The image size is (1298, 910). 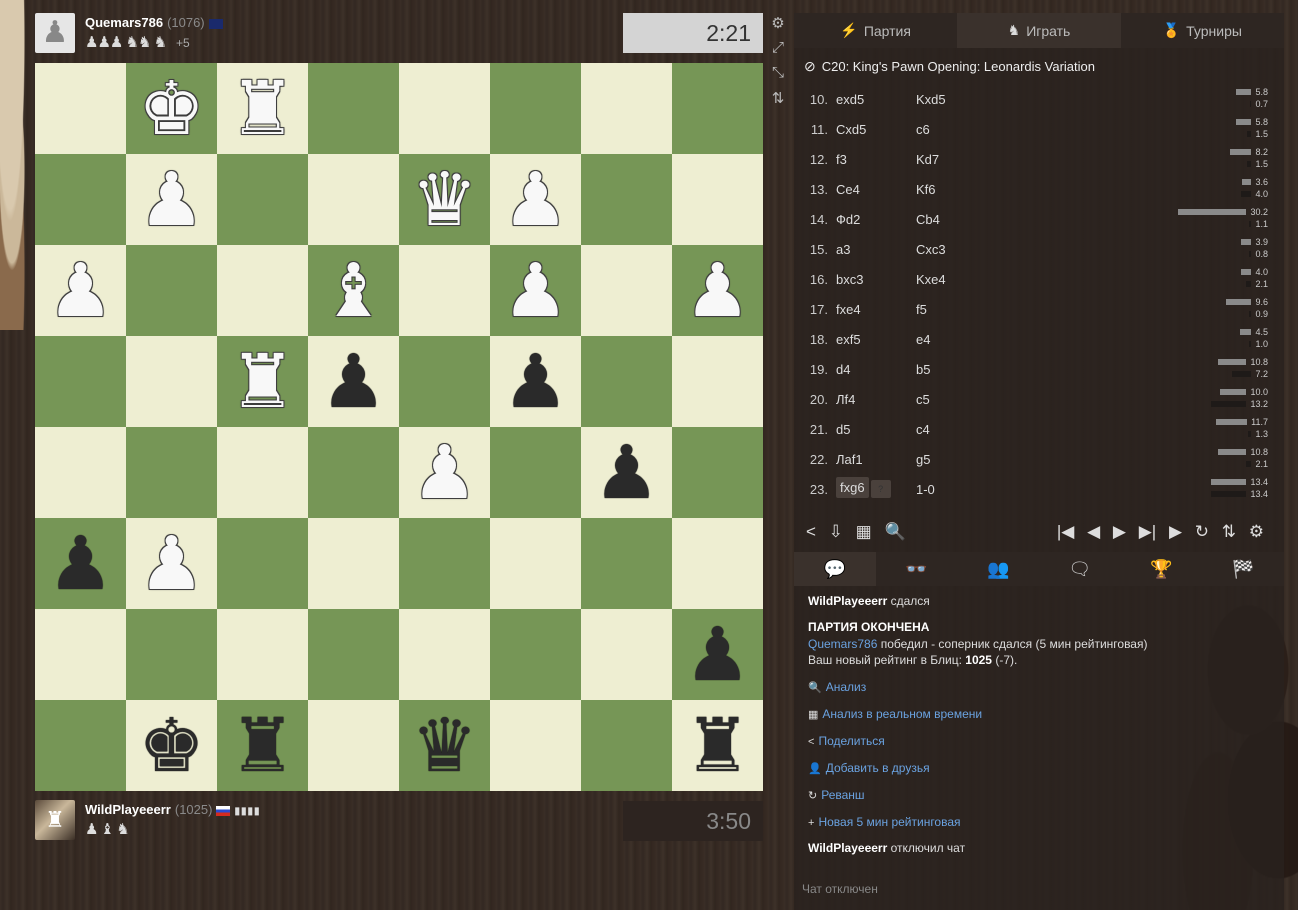 What do you see at coordinates (956, 219) in the screenshot?
I see `black-move: Cb4` at bounding box center [956, 219].